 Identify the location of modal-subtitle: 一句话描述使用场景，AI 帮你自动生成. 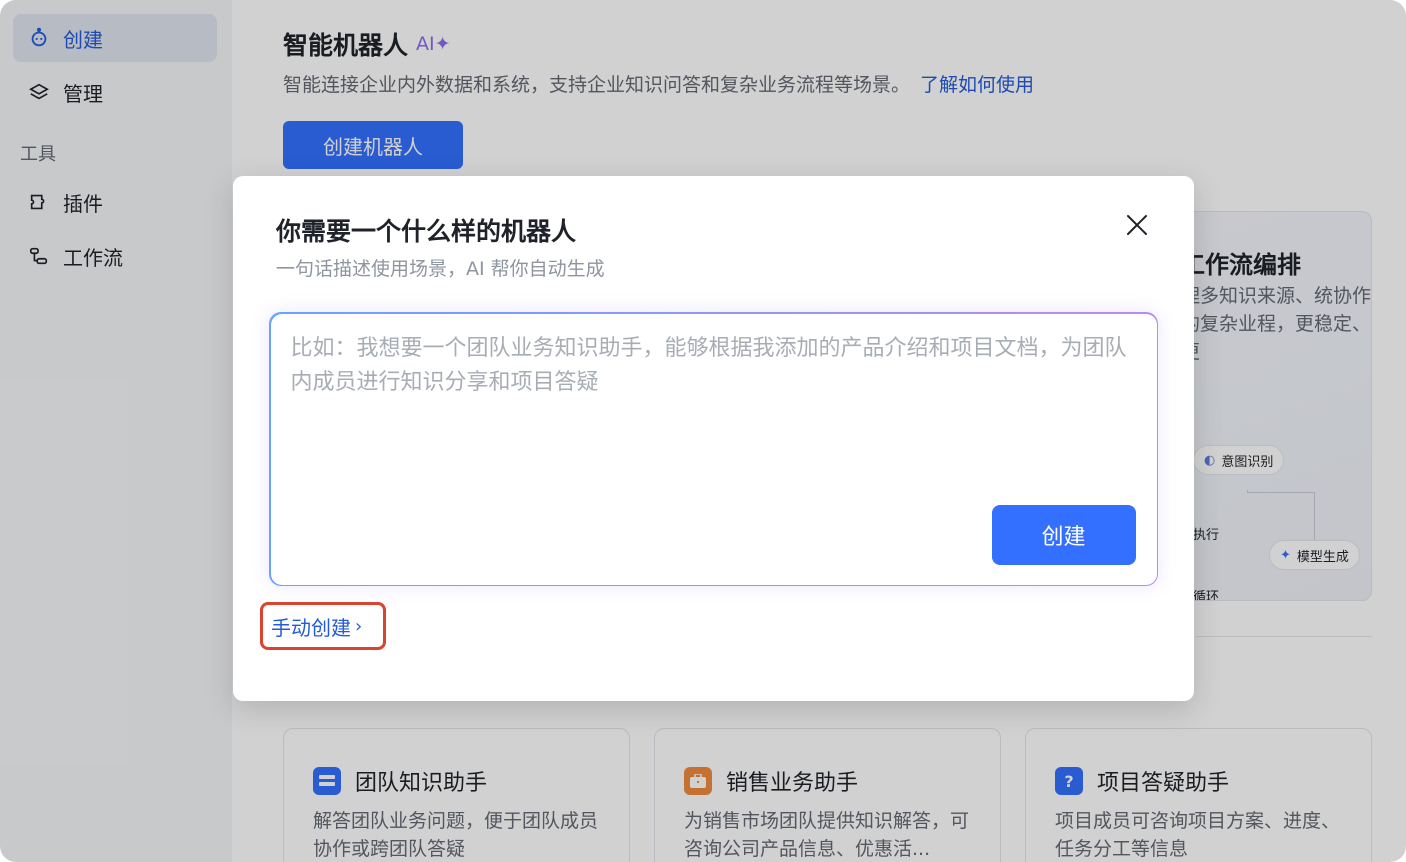
(440, 269).